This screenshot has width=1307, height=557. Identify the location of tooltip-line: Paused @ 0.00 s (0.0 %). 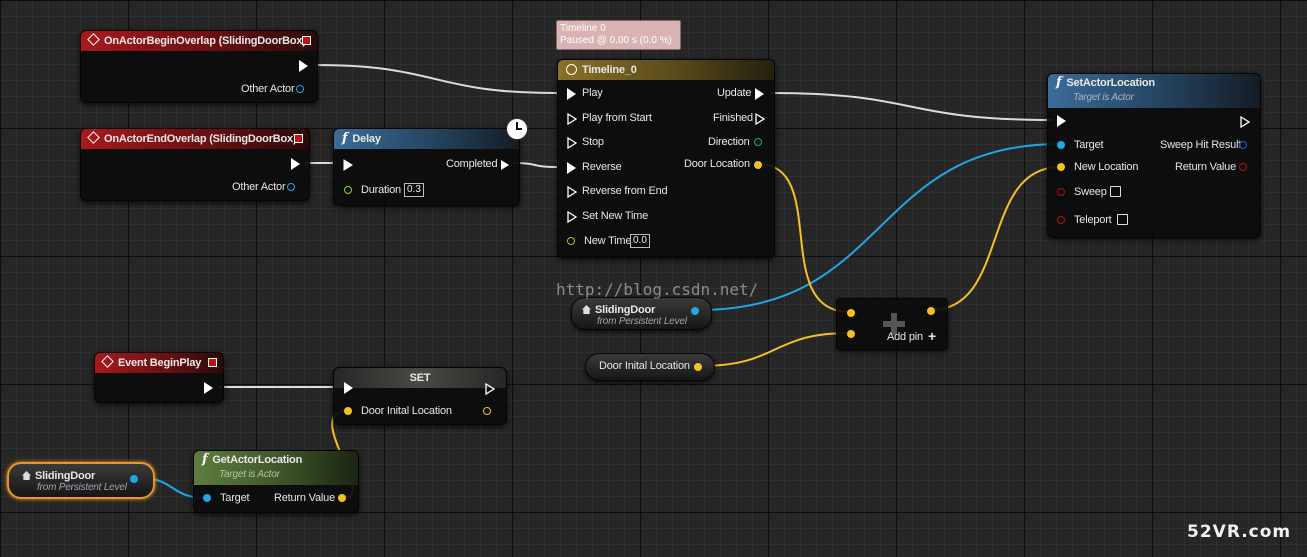
(616, 40).